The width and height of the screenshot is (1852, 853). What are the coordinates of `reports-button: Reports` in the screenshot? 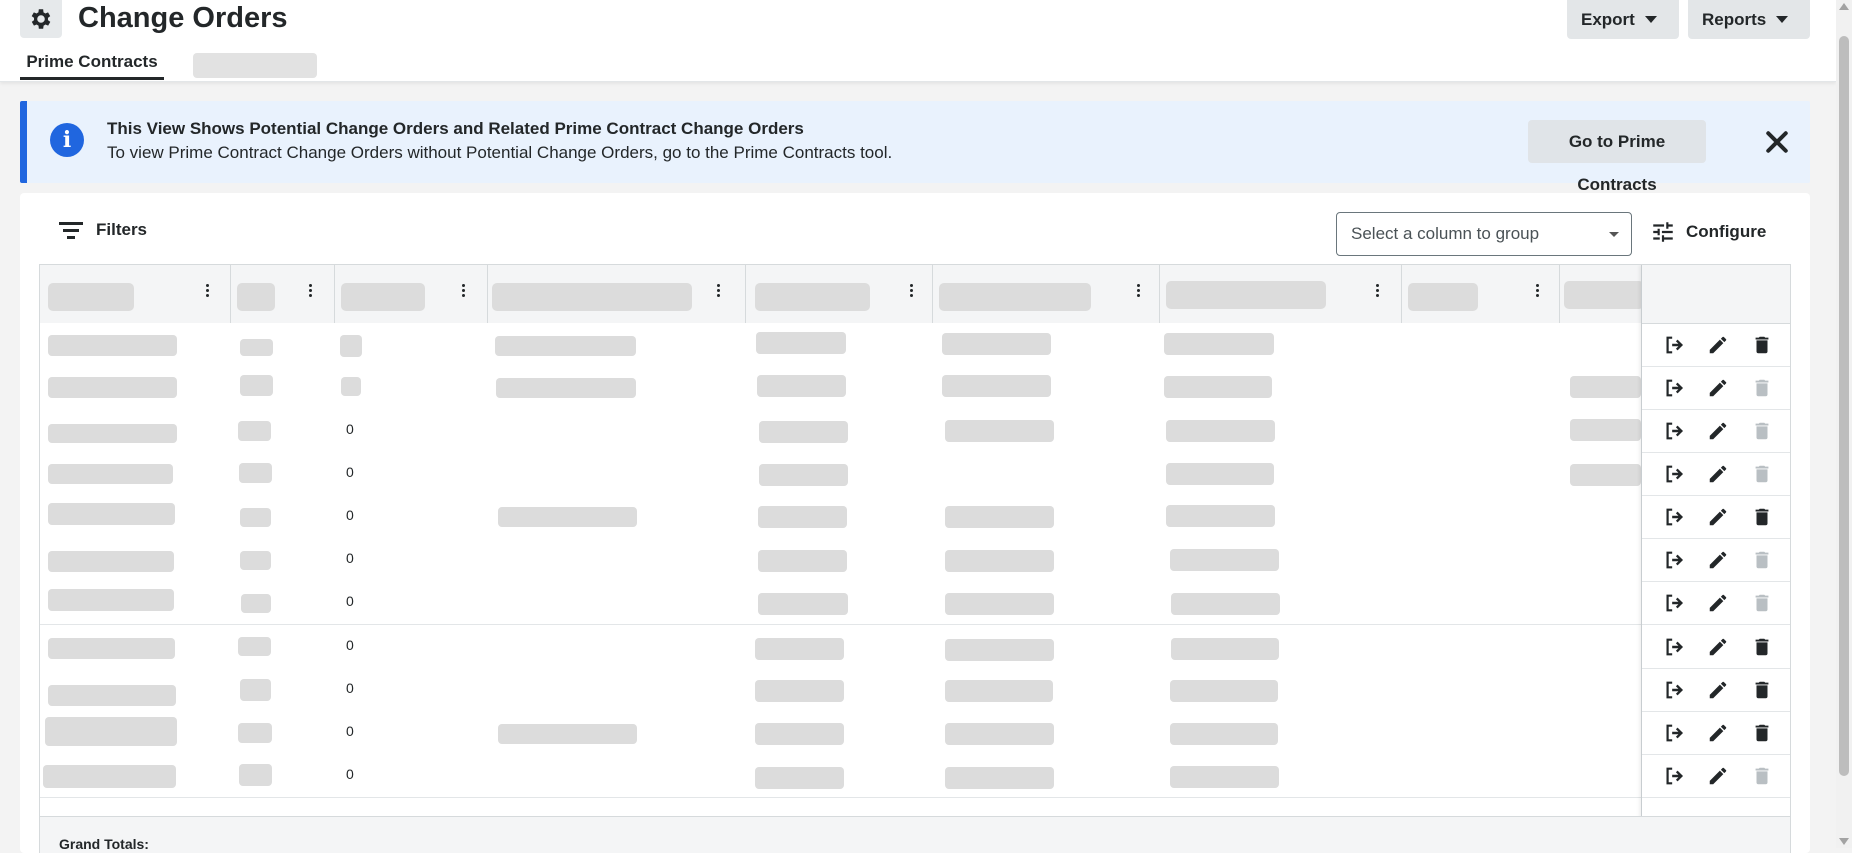 It's located at (1749, 19).